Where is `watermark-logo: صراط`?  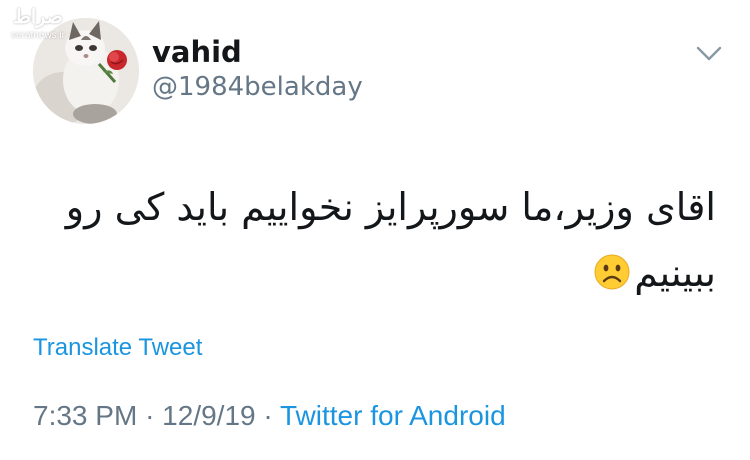 watermark-logo: صراط is located at coordinates (38, 17).